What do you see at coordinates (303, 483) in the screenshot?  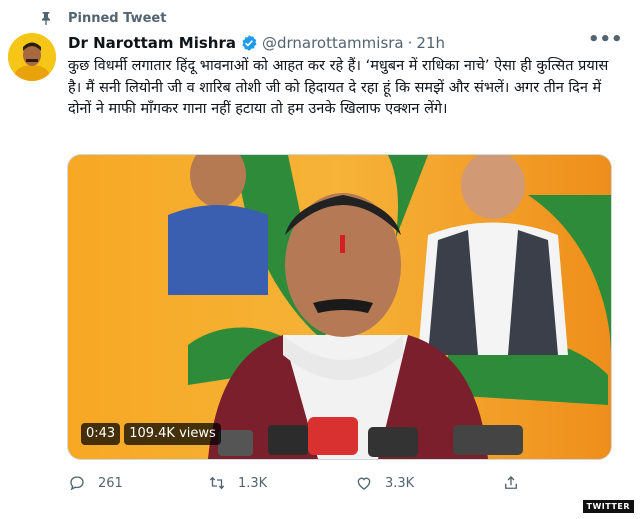 I see `tweet-actions: 261 1.3K 3.3K` at bounding box center [303, 483].